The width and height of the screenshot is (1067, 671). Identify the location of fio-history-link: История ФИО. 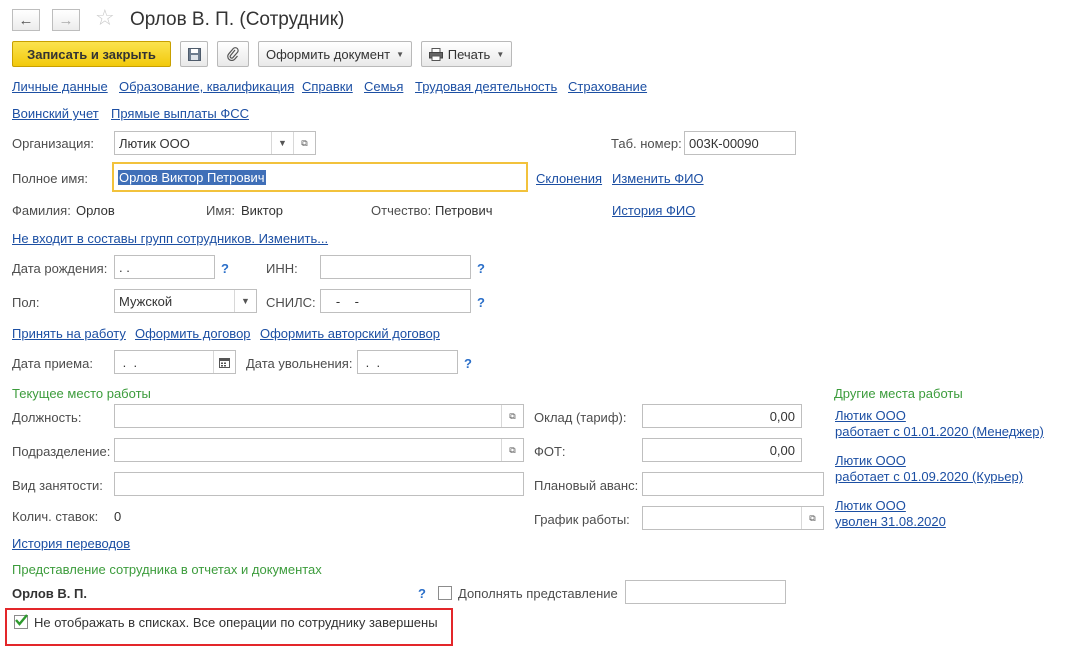
(653, 210).